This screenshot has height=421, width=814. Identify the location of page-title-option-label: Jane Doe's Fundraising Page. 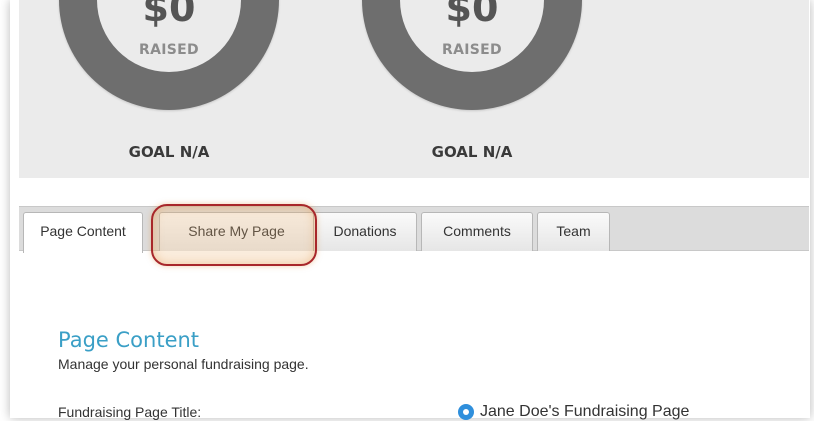
(585, 411).